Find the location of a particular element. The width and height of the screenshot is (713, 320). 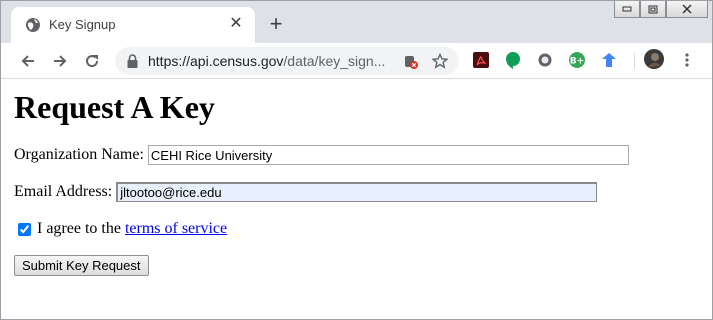

email-row: Email Address: is located at coordinates (306, 192).